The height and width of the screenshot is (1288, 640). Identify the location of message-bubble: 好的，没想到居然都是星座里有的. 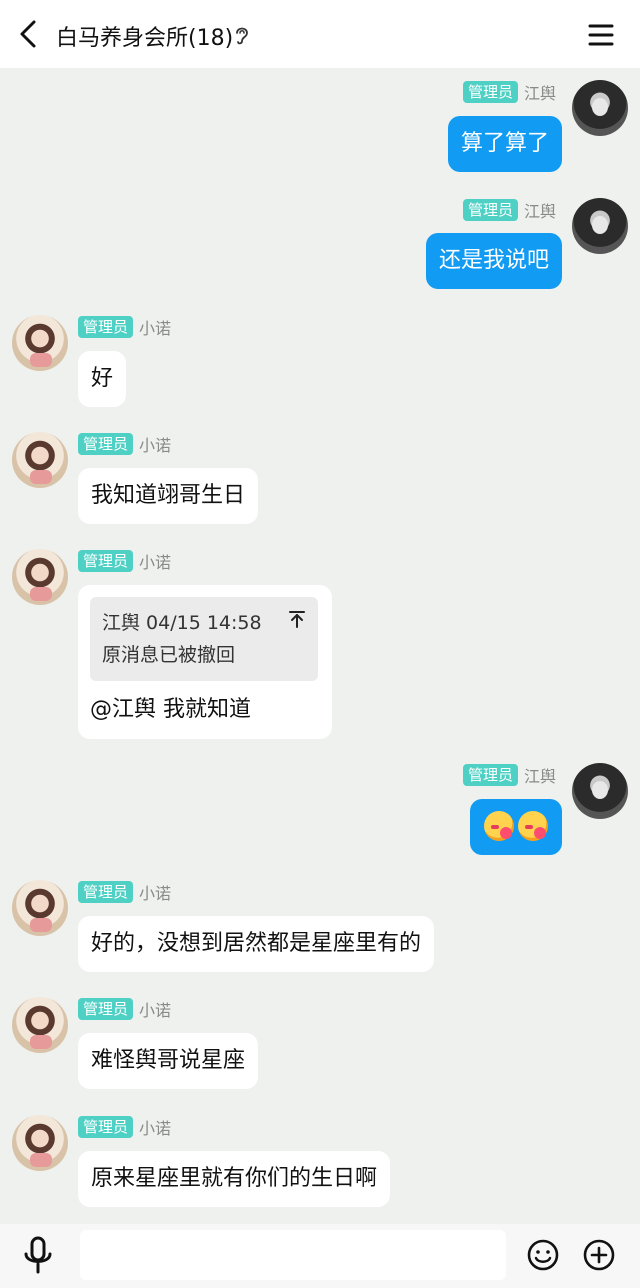
(256, 944).